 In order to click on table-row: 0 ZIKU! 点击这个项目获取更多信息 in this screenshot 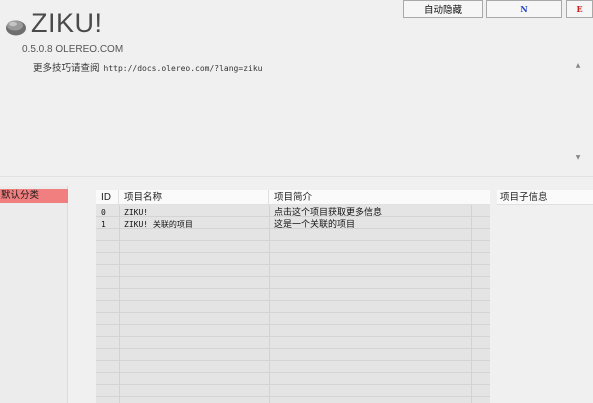, I will do `click(293, 213)`.